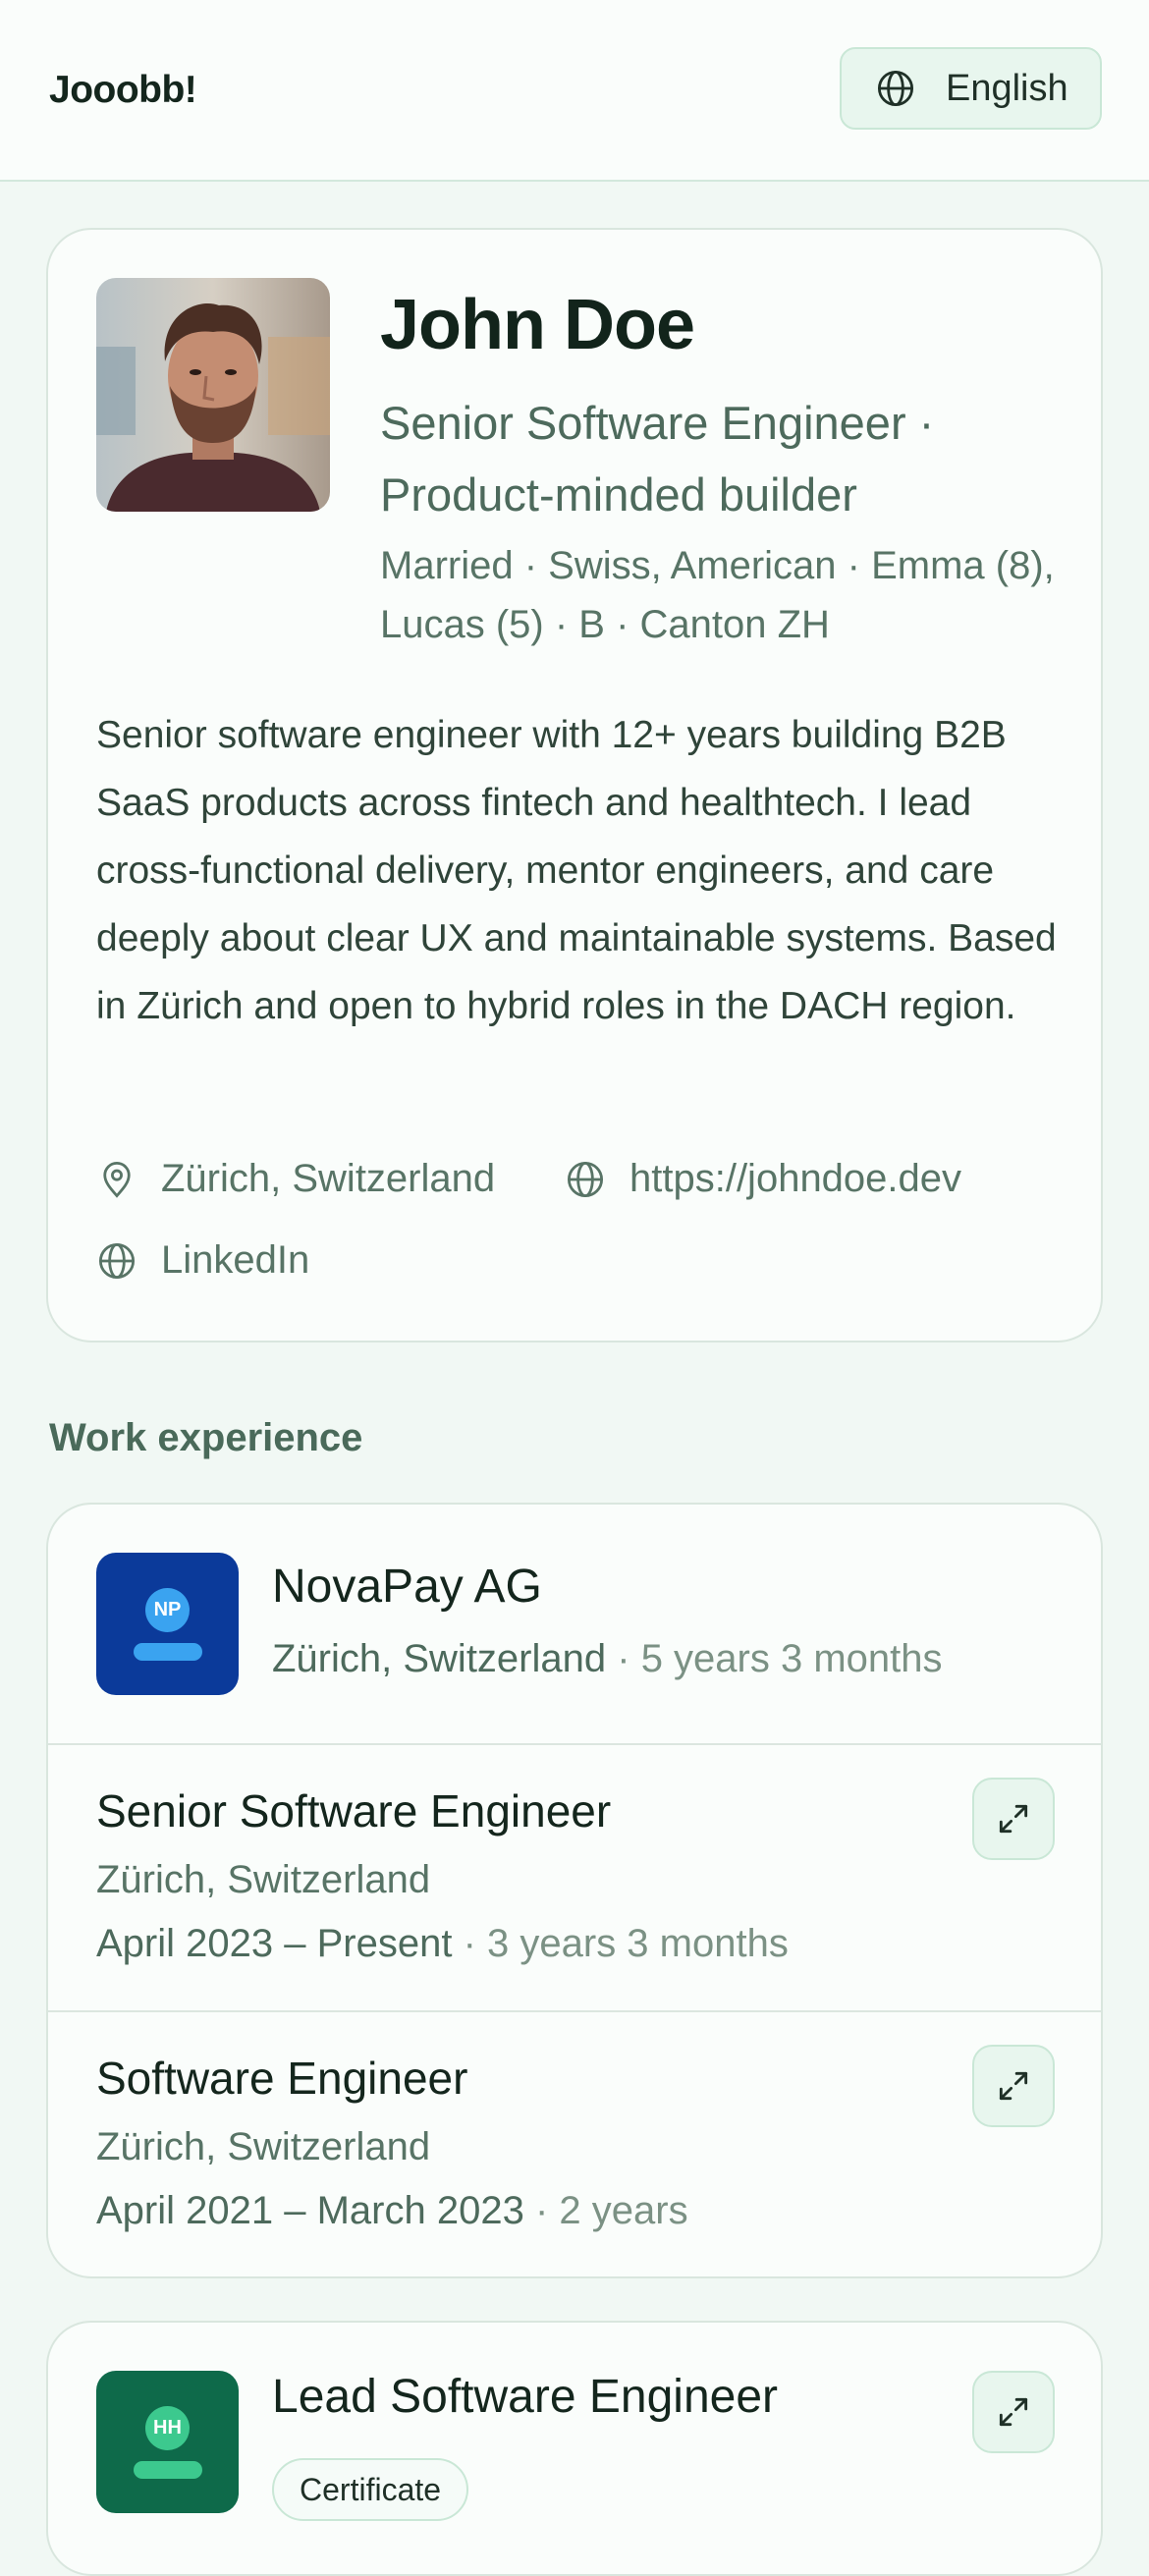 This screenshot has height=2576, width=1149. Describe the element at coordinates (213, 395) in the screenshot. I see `avatar` at that location.